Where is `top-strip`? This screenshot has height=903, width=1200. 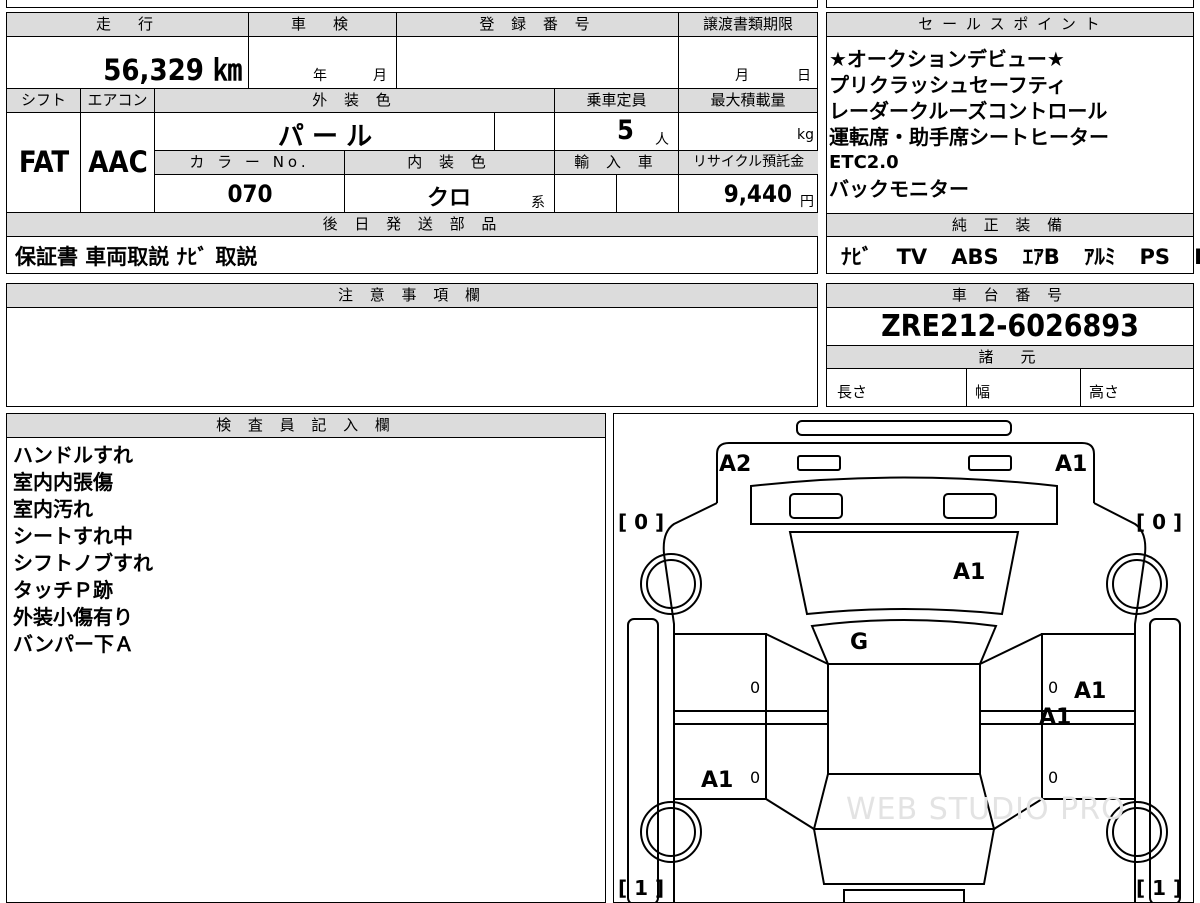 top-strip is located at coordinates (412, 4).